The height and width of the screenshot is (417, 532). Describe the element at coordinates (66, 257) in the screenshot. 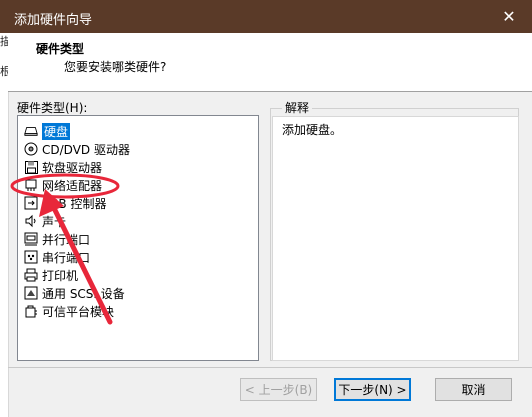

I see `list-item-label: 串行端口` at that location.